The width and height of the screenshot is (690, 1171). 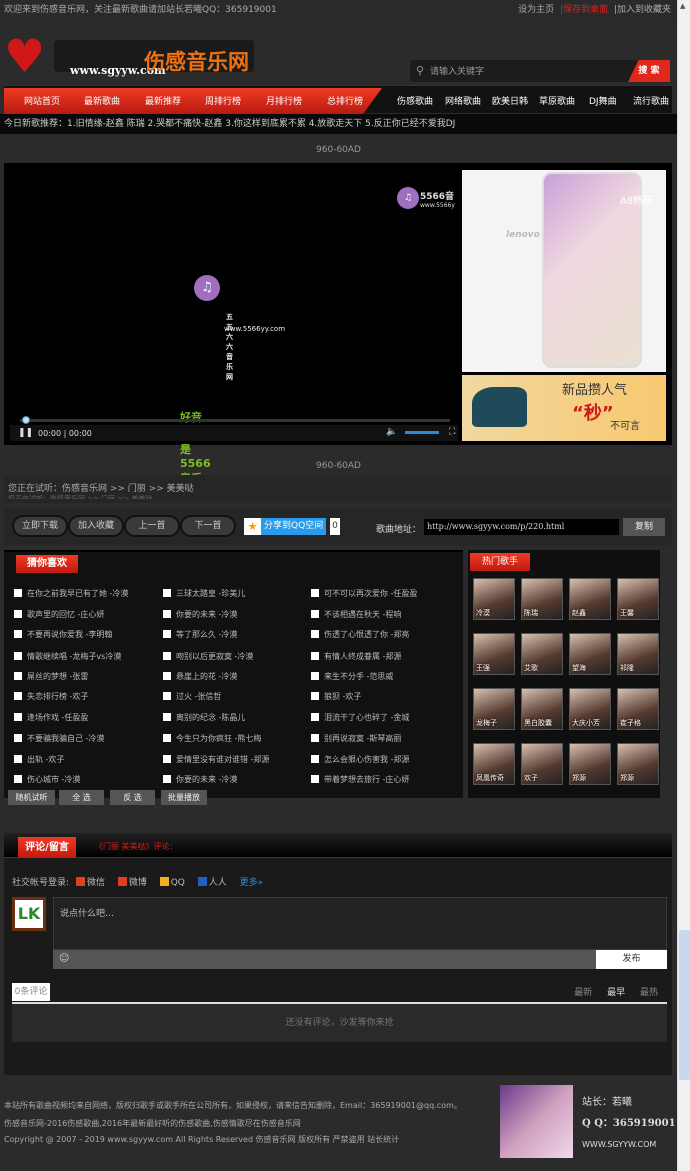 What do you see at coordinates (163, 100) in the screenshot?
I see `nav-recommend: 最新推荐` at bounding box center [163, 100].